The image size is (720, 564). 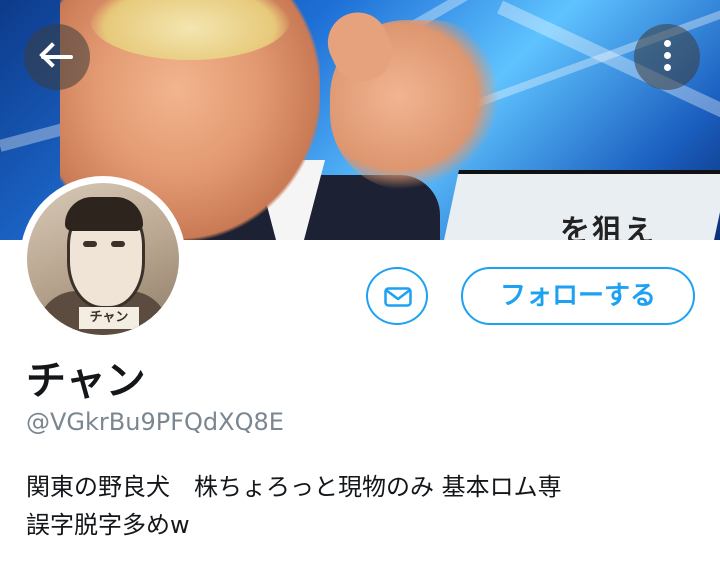 I want to click on profile-bio: 関東の野良犬 株ちょろっと現物のみ 基本ロム専 誤字脱字多めw, so click(x=366, y=506).